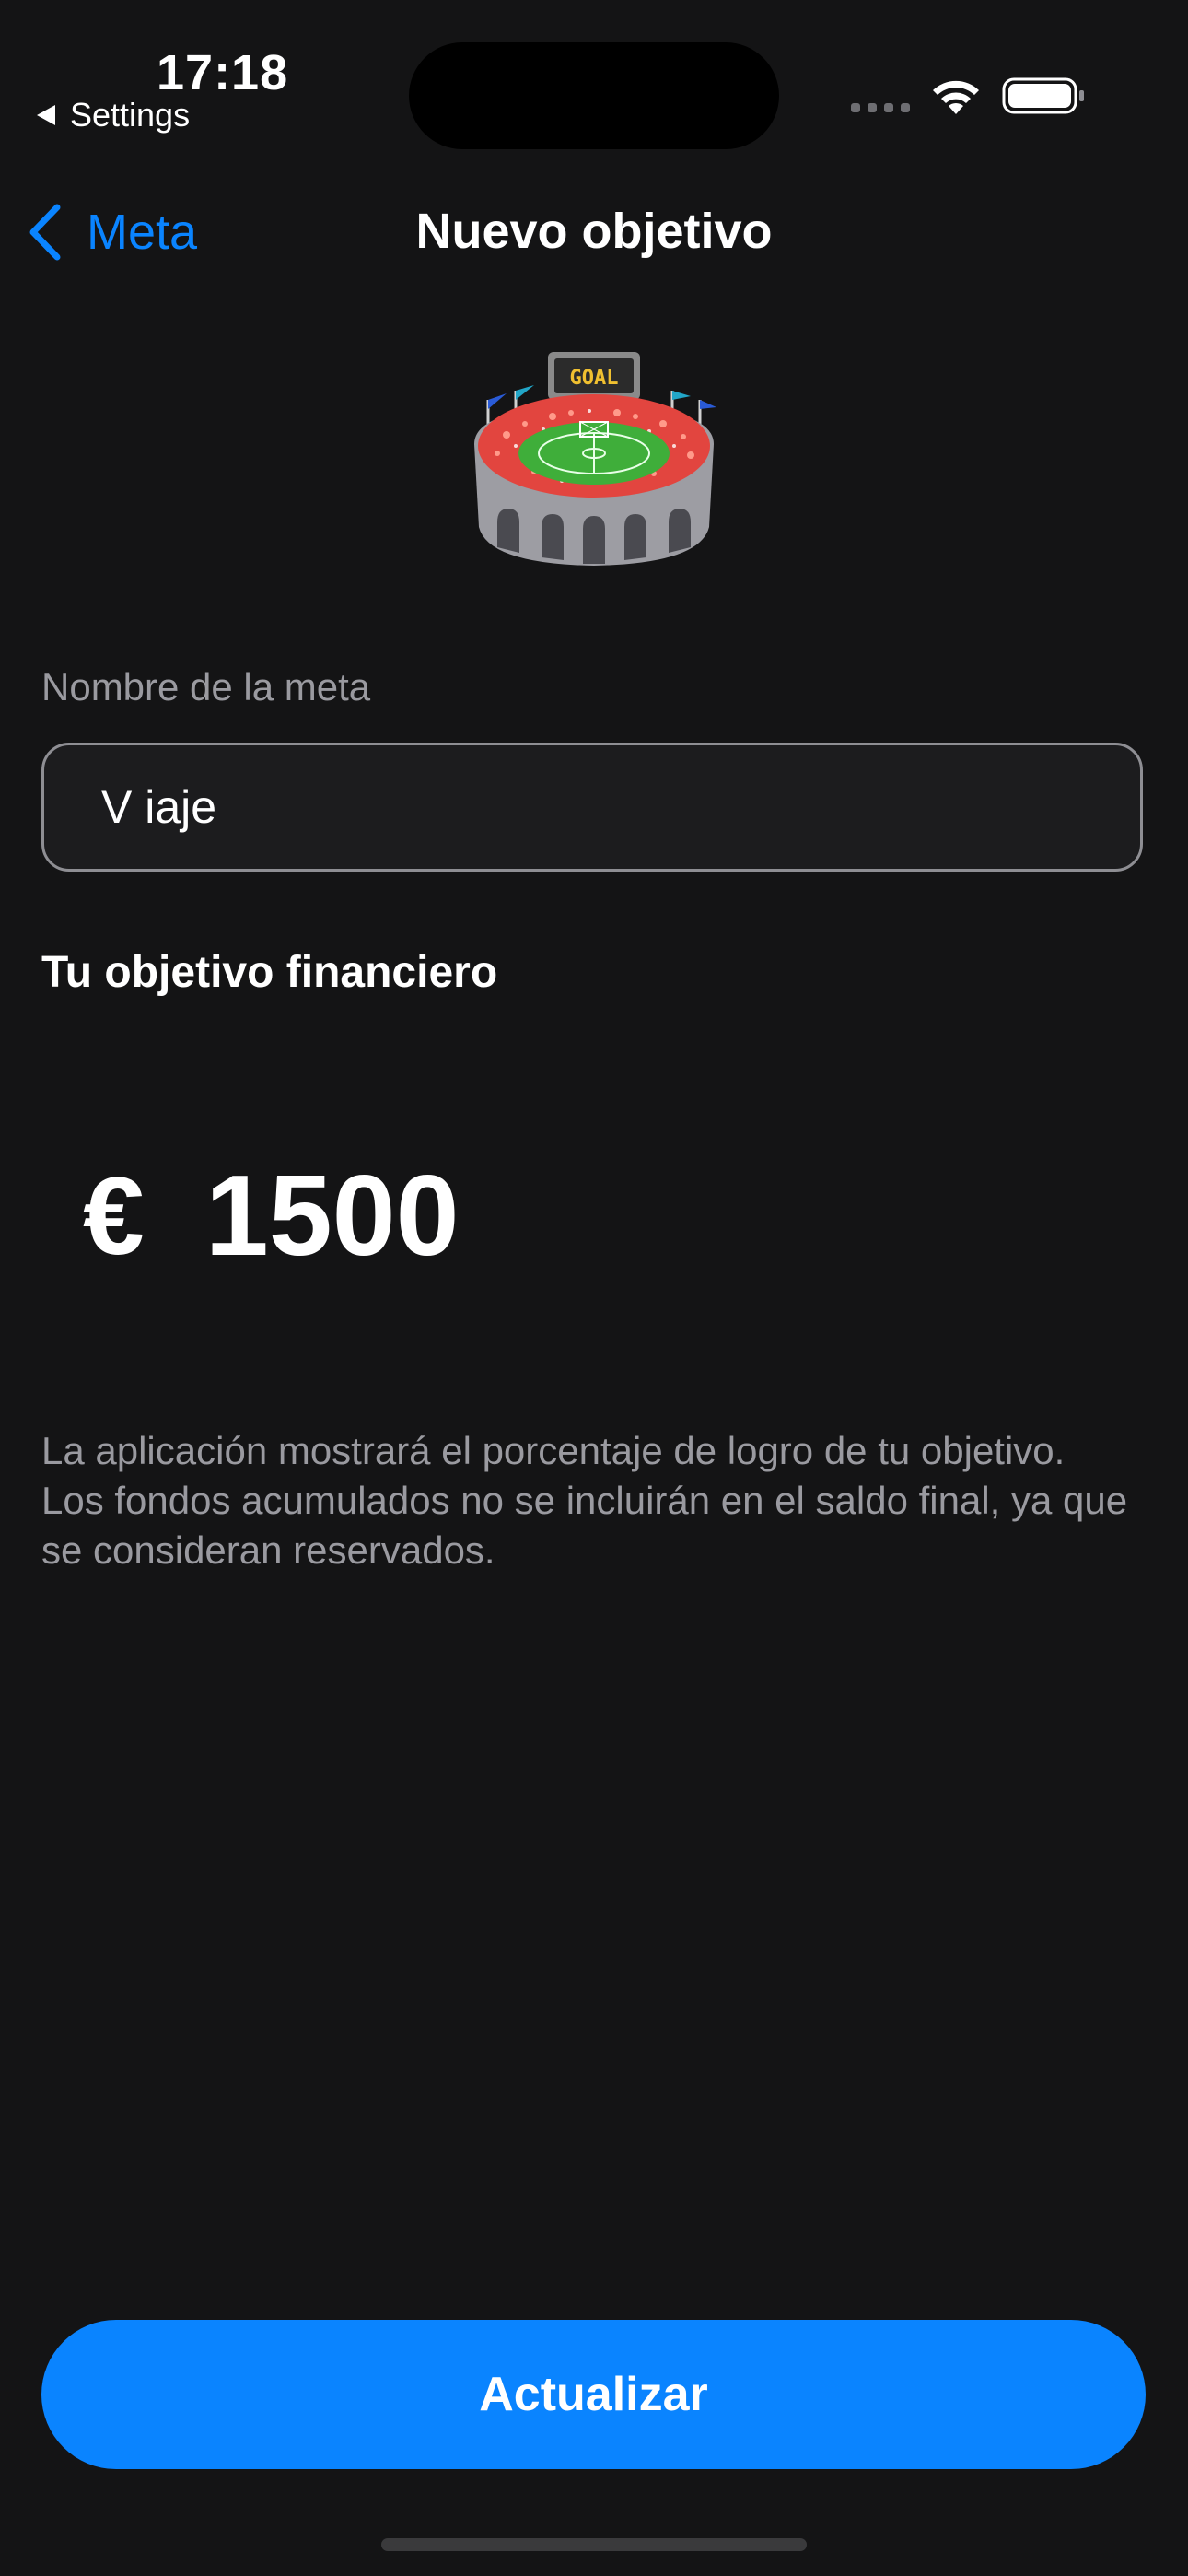 The image size is (1188, 2576). I want to click on stadium-icon: GOAL, so click(594, 458).